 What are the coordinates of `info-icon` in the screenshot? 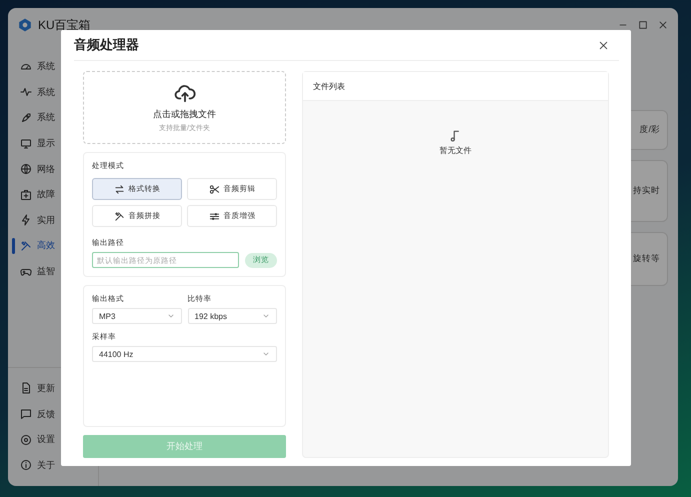 It's located at (26, 465).